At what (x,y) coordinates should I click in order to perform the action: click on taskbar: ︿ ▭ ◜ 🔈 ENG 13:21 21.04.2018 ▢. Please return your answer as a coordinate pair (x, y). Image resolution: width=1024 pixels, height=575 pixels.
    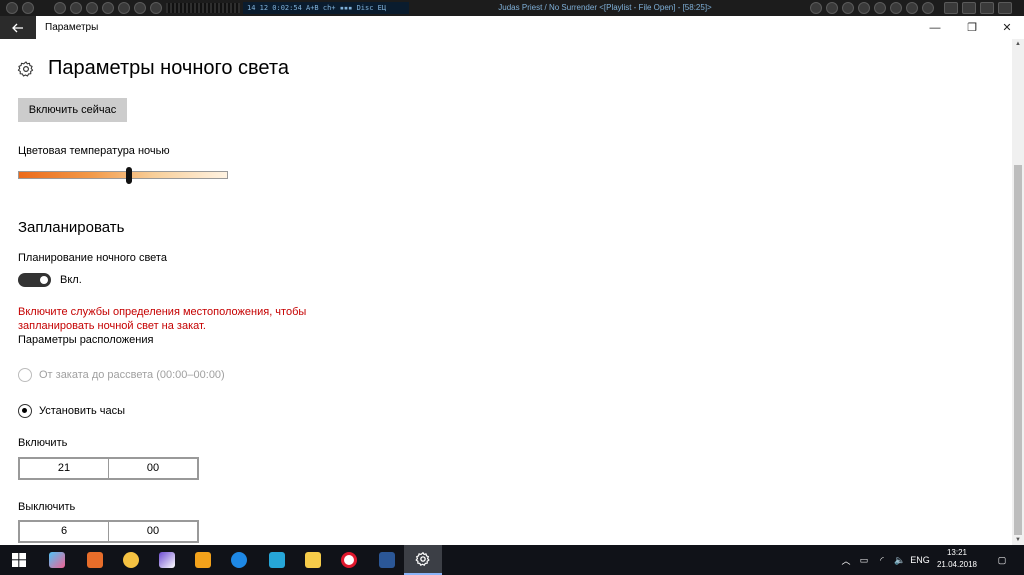
    Looking at the image, I should click on (512, 560).